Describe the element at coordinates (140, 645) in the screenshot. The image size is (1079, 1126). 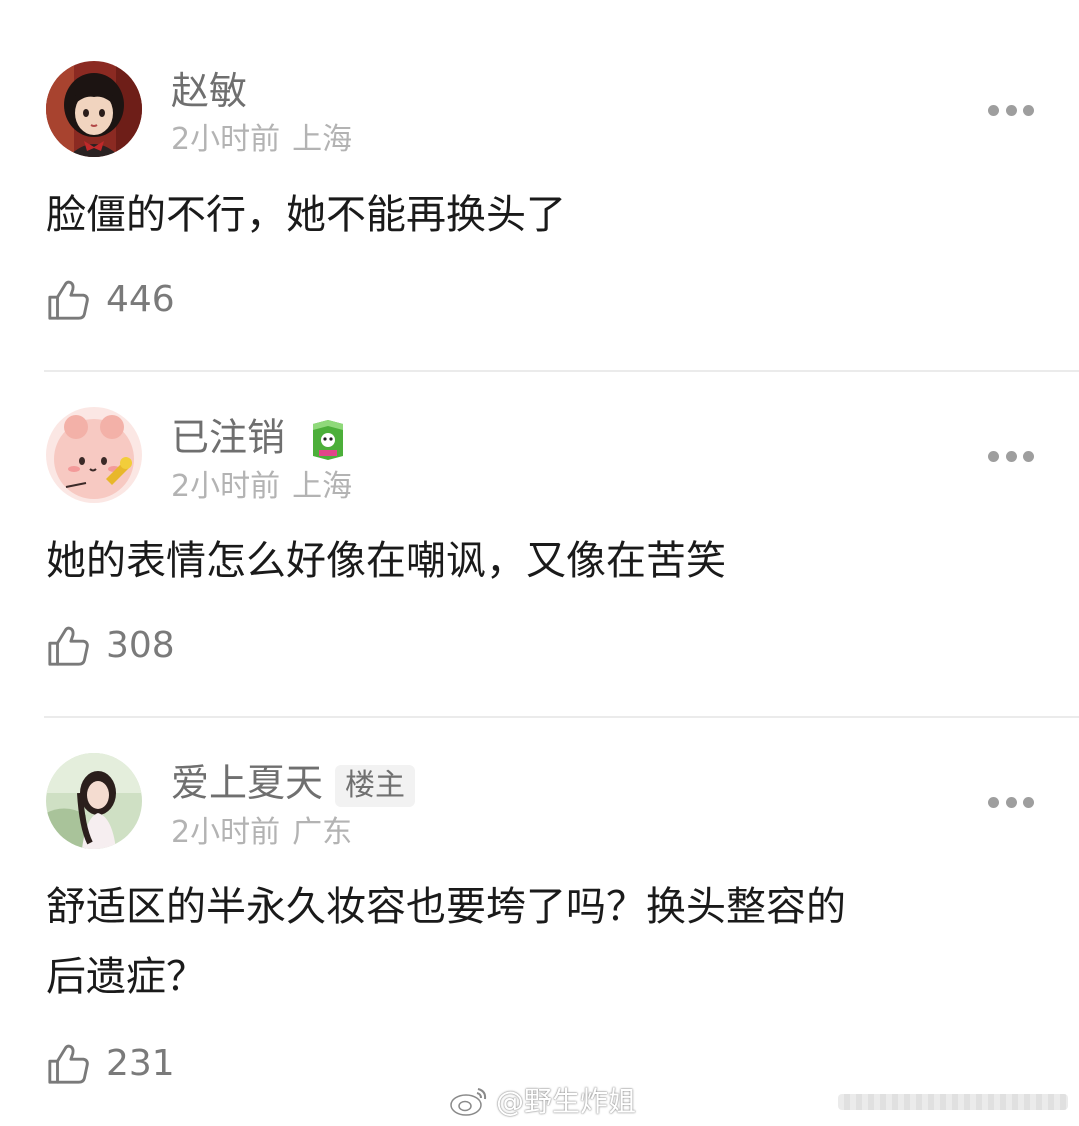
I see `like-count: 308` at that location.